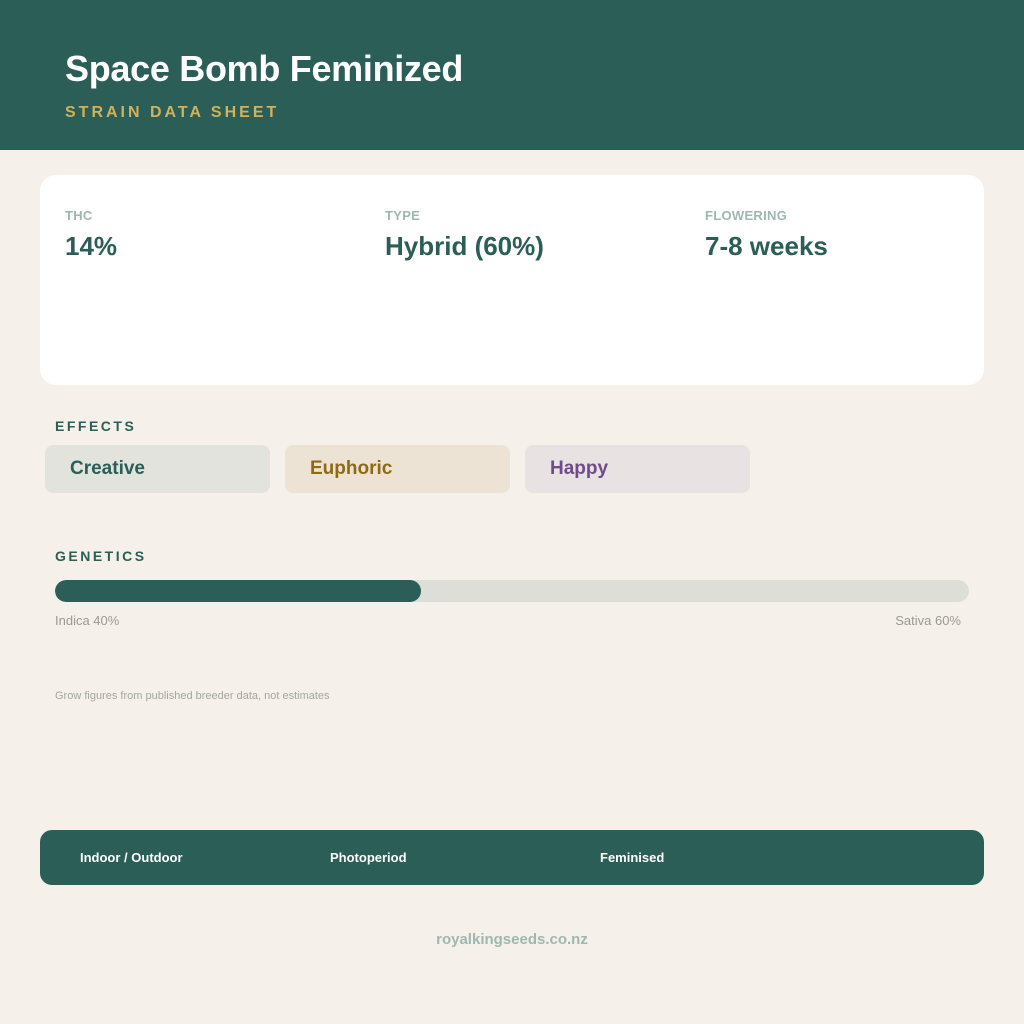 This screenshot has height=1024, width=1024. Describe the element at coordinates (238, 591) in the screenshot. I see `indica-bar-fill` at that location.